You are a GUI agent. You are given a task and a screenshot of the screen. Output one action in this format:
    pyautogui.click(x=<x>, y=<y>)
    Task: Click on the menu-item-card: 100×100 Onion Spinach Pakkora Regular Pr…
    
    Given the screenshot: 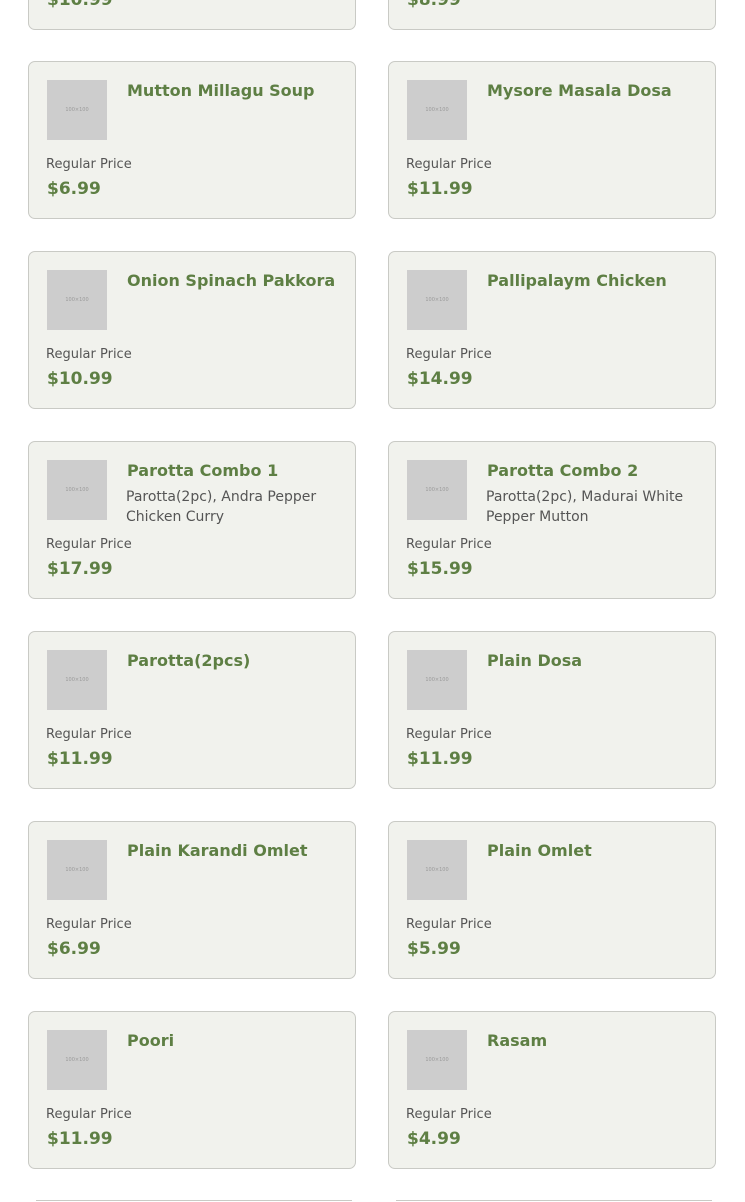 What is the action you would take?
    pyautogui.click(x=192, y=330)
    